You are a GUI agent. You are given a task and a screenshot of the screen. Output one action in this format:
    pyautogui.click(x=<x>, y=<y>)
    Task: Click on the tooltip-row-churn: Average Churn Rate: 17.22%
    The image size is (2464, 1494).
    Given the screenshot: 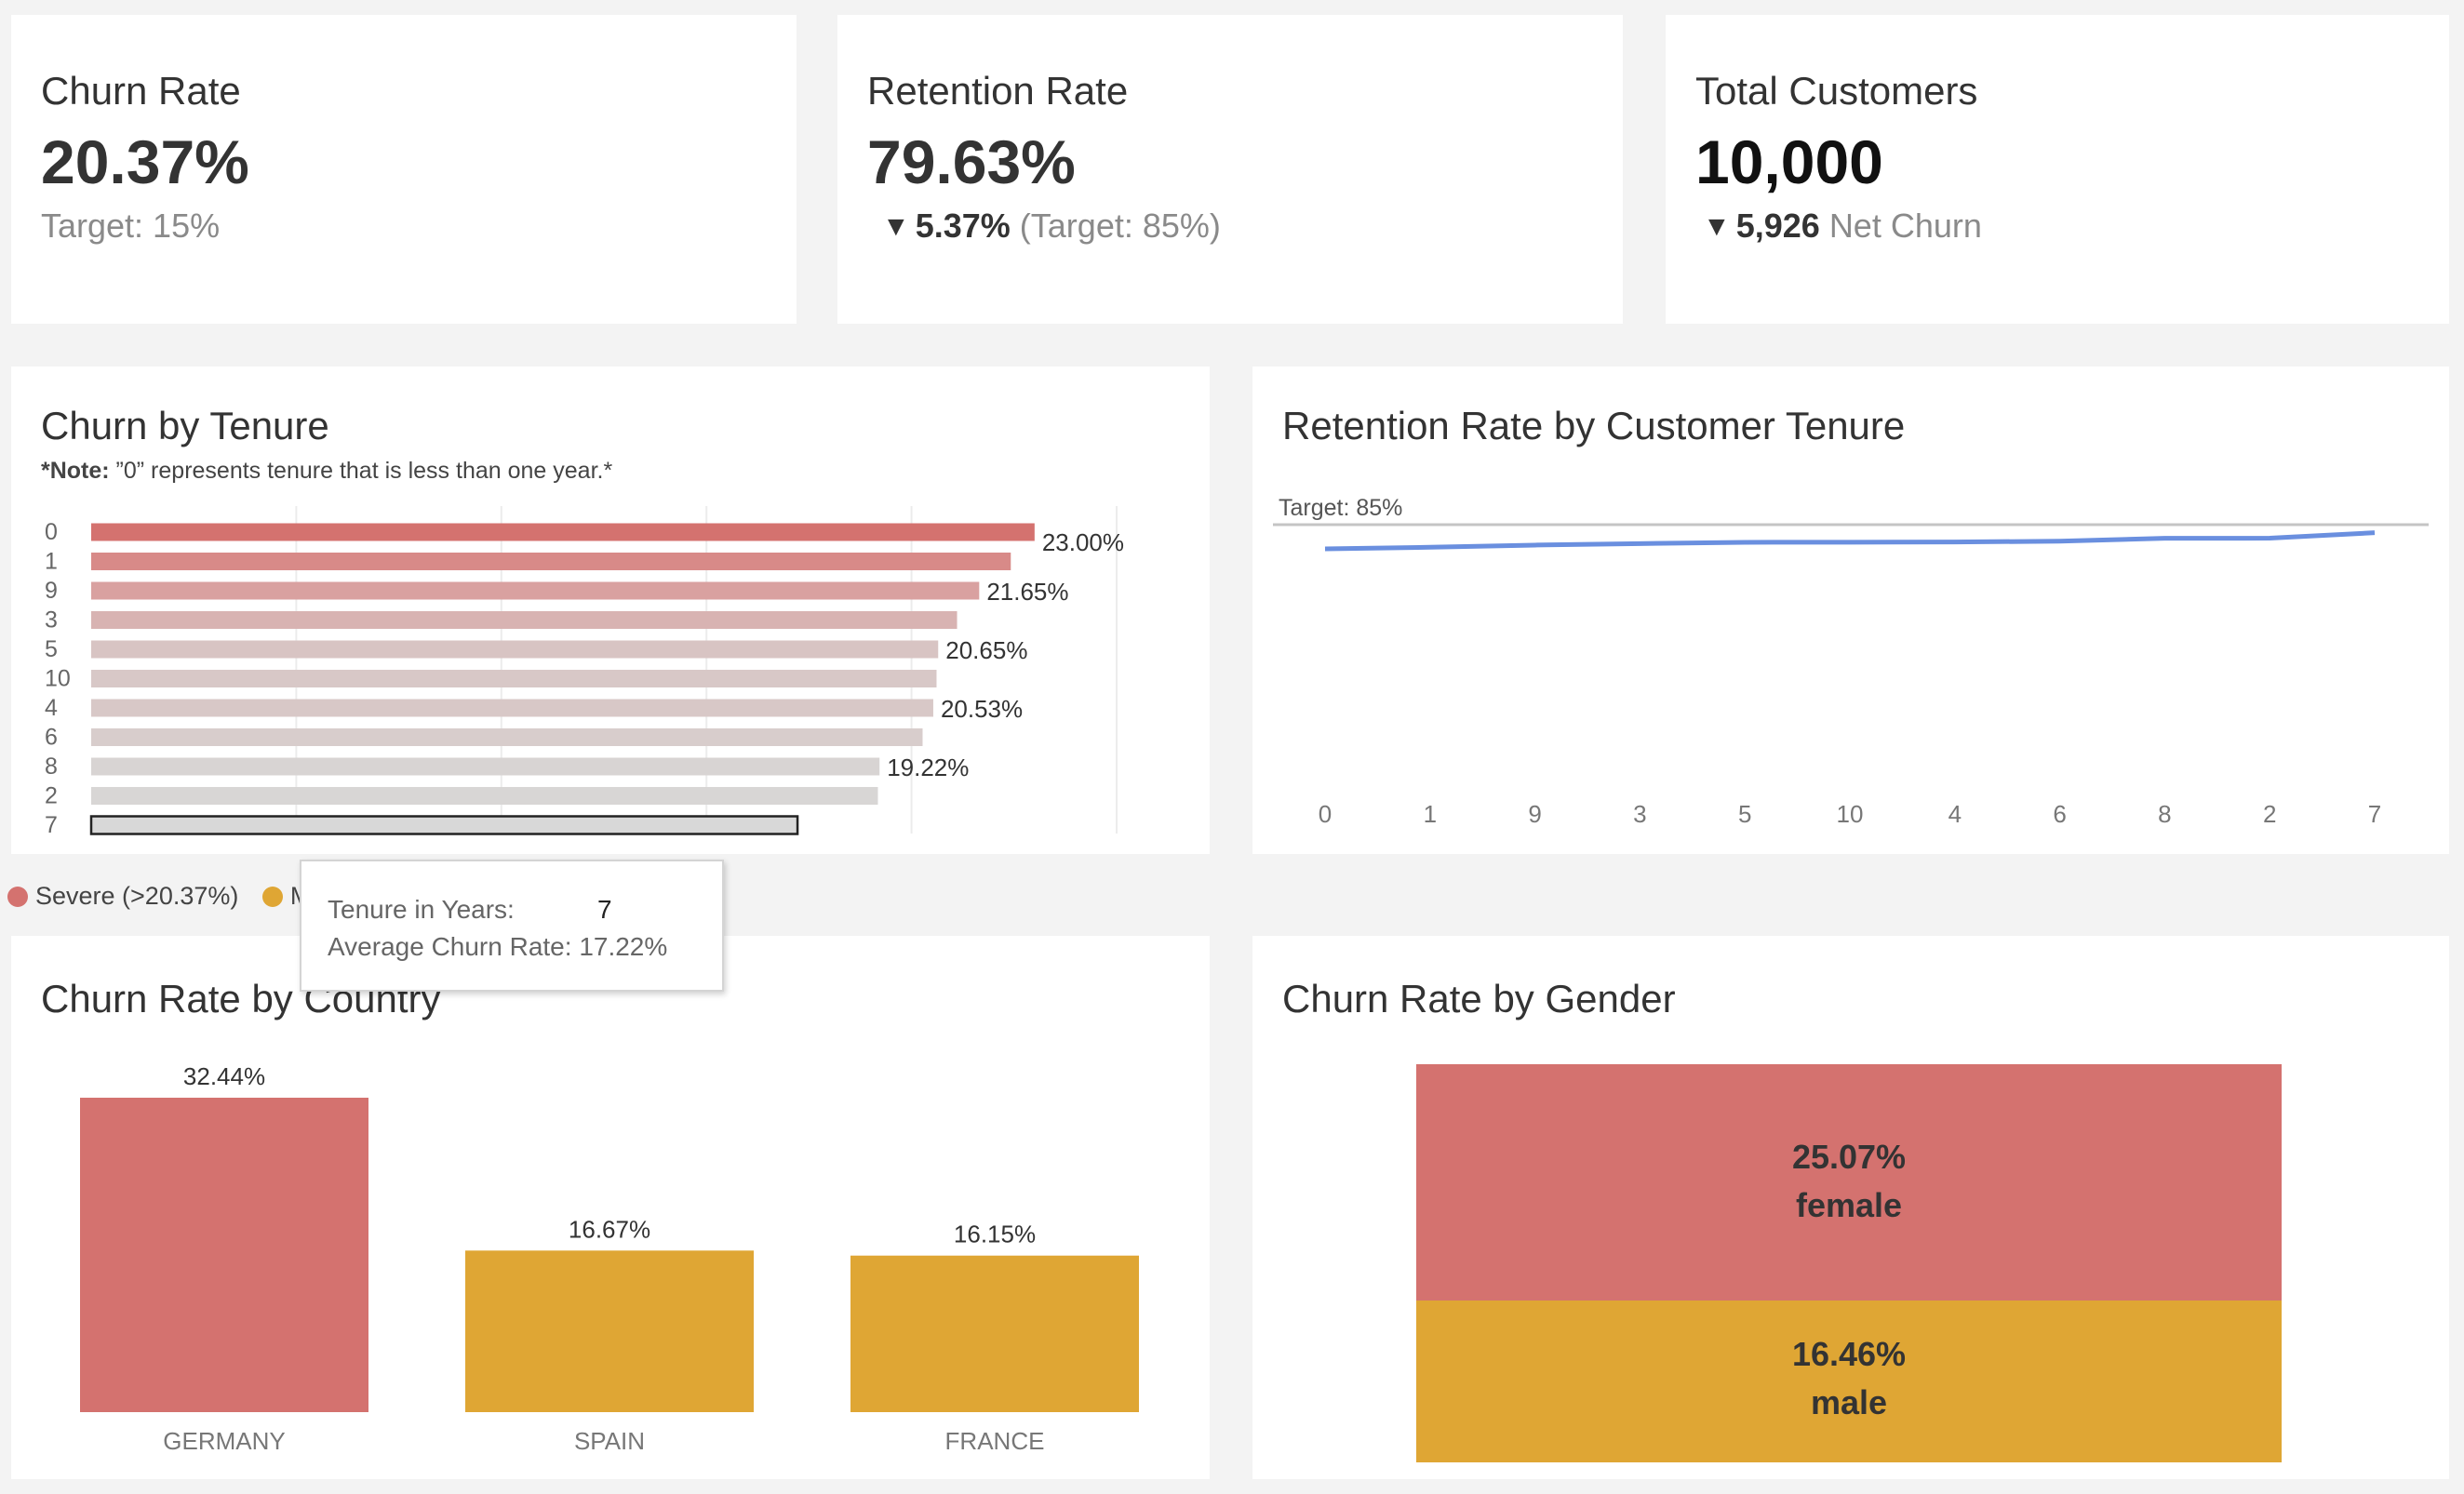 What is the action you would take?
    pyautogui.click(x=498, y=947)
    